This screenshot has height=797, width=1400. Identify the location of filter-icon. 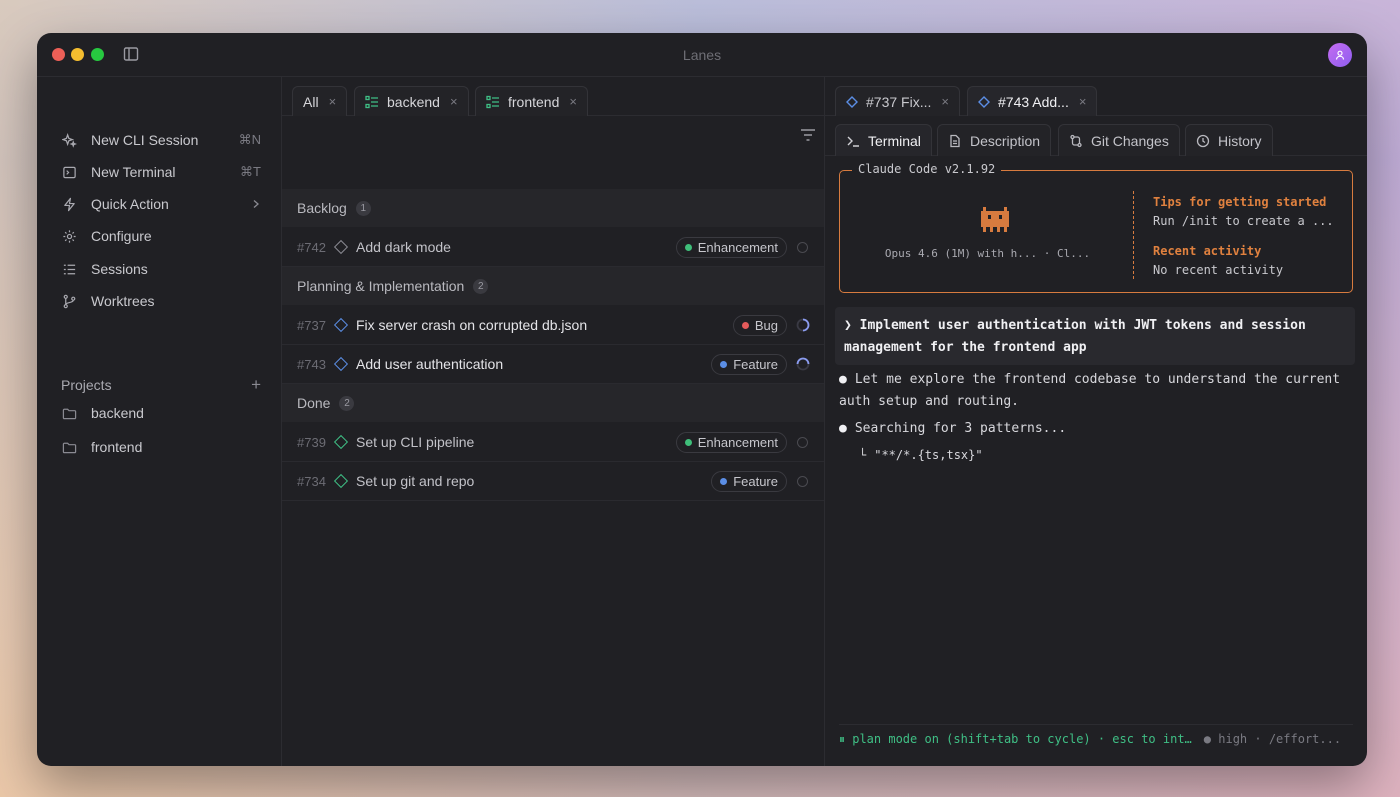
(808, 135).